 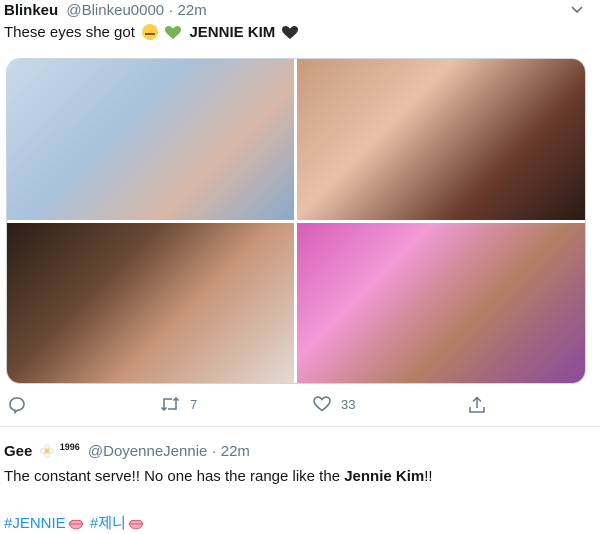 I want to click on tweet-text-bold: JENNIE KIM, so click(x=232, y=32).